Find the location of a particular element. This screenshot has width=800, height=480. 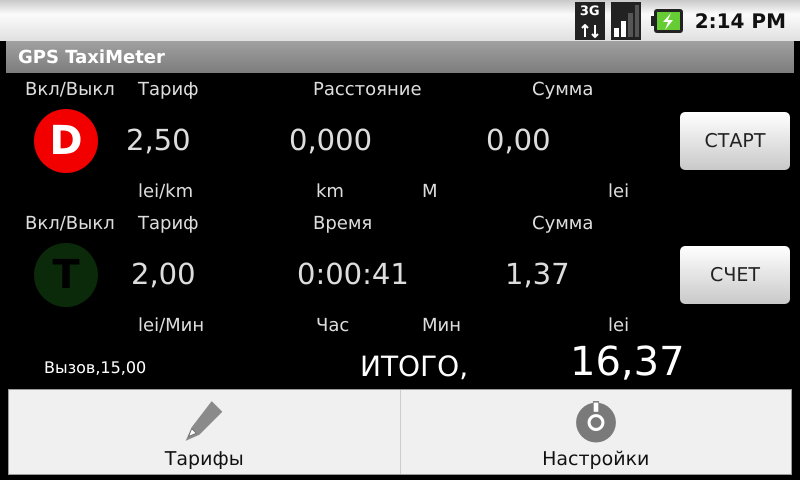

menu-item: Настройки is located at coordinates (595, 432).